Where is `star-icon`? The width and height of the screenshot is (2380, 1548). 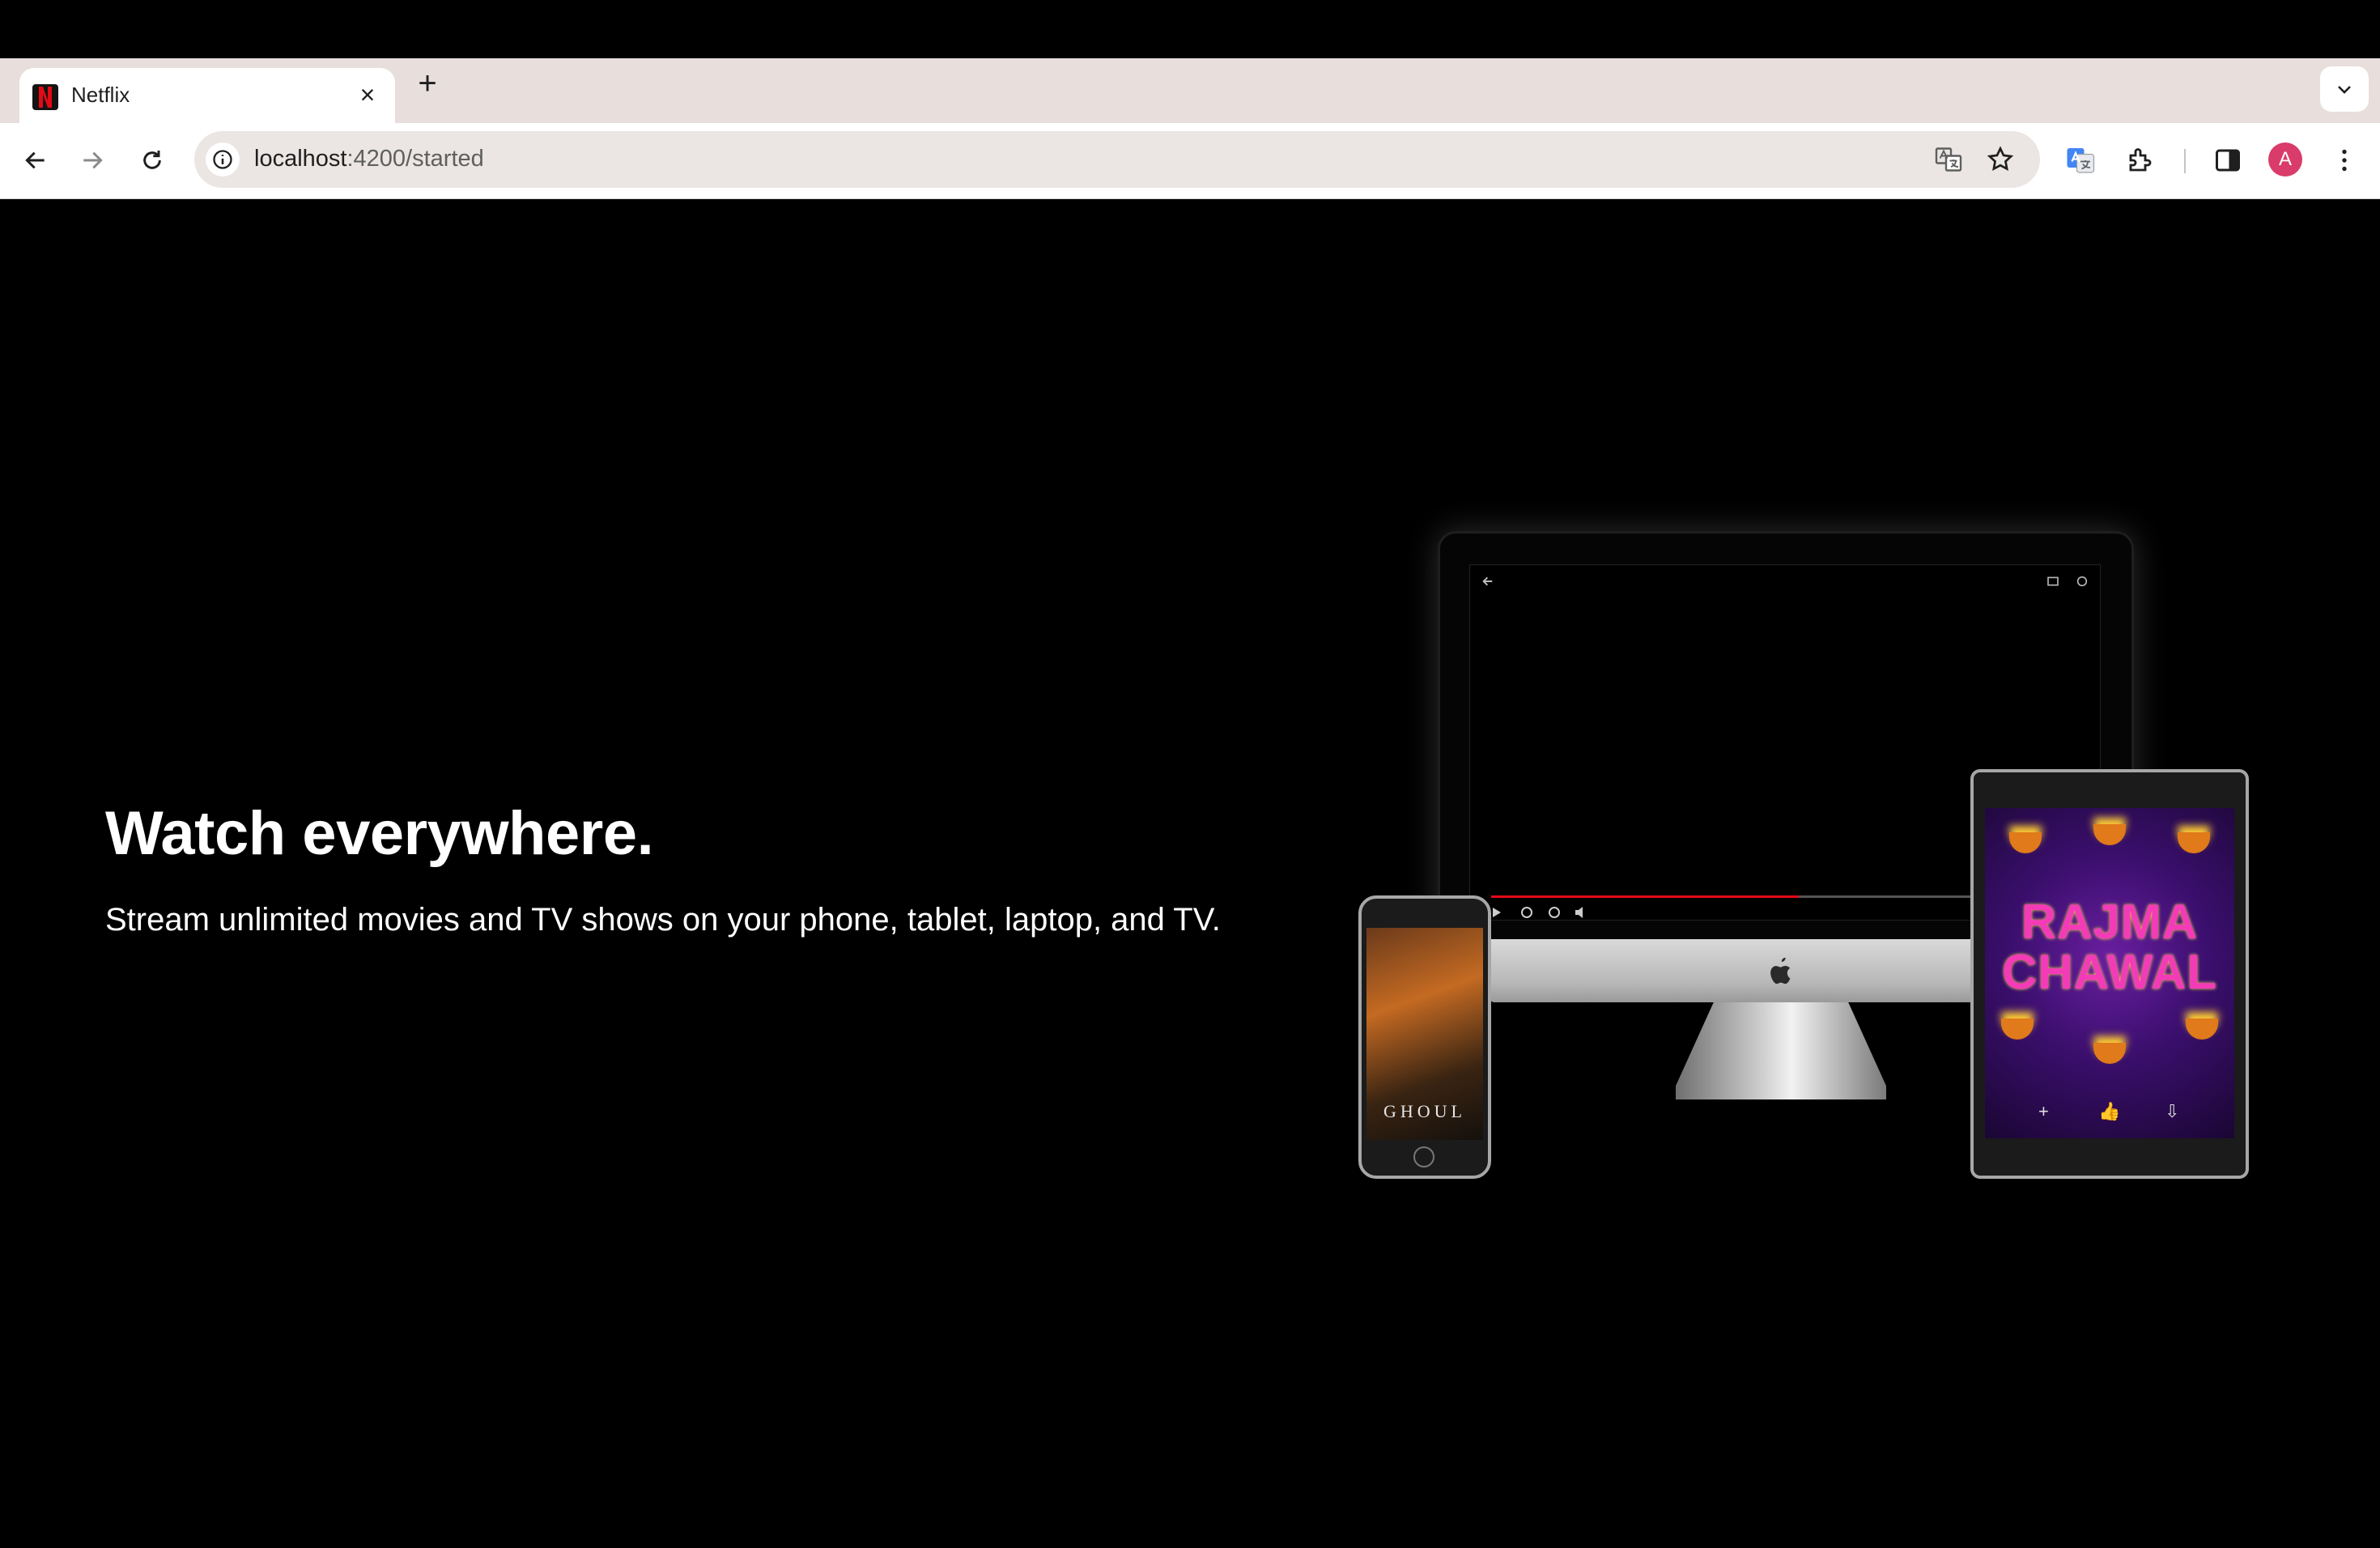 star-icon is located at coordinates (2001, 159).